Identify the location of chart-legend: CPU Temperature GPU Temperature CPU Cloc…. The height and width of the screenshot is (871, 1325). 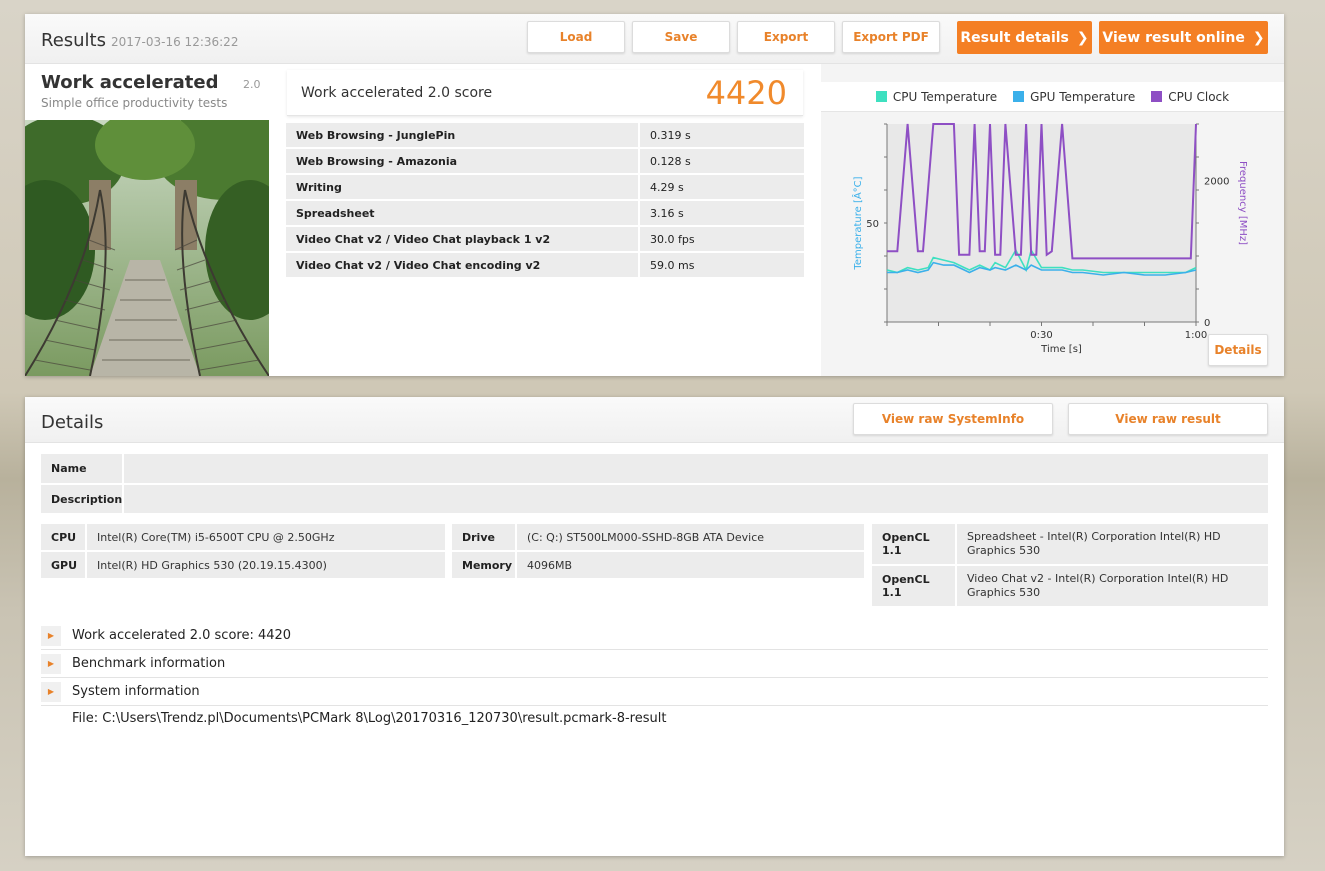
(1052, 97).